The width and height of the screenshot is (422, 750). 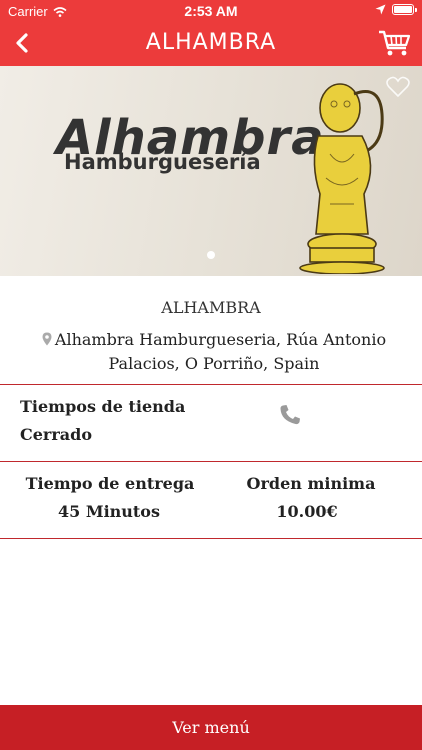 I want to click on store-name: ALHAMBRA, so click(x=211, y=307).